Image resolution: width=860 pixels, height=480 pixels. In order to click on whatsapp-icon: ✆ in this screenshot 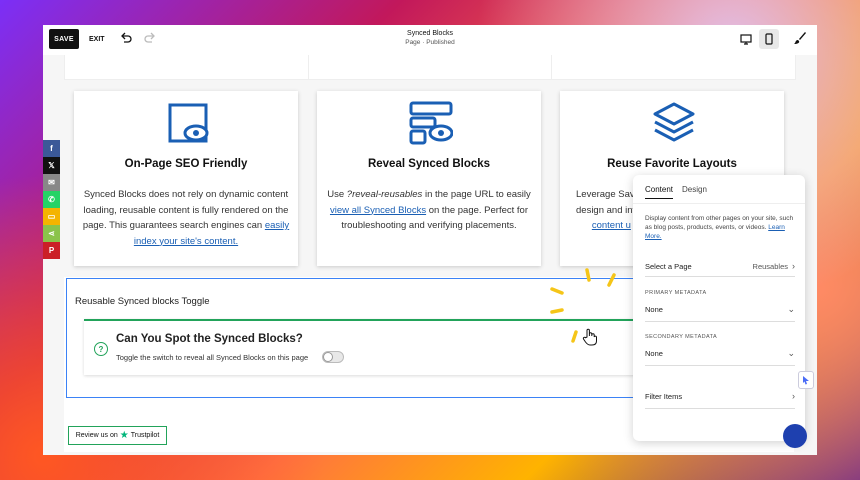, I will do `click(51, 199)`.